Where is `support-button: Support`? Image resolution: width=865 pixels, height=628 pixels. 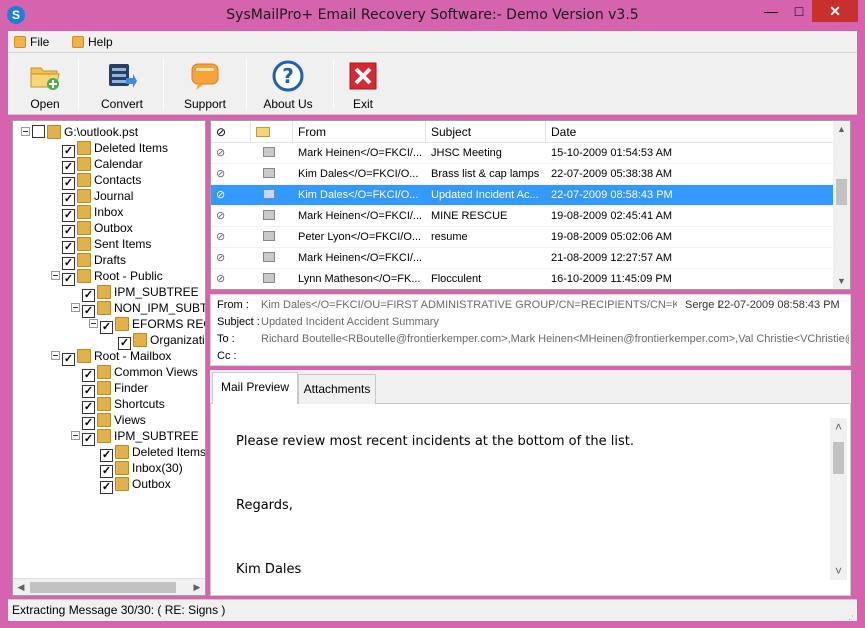 support-button: Support is located at coordinates (205, 85).